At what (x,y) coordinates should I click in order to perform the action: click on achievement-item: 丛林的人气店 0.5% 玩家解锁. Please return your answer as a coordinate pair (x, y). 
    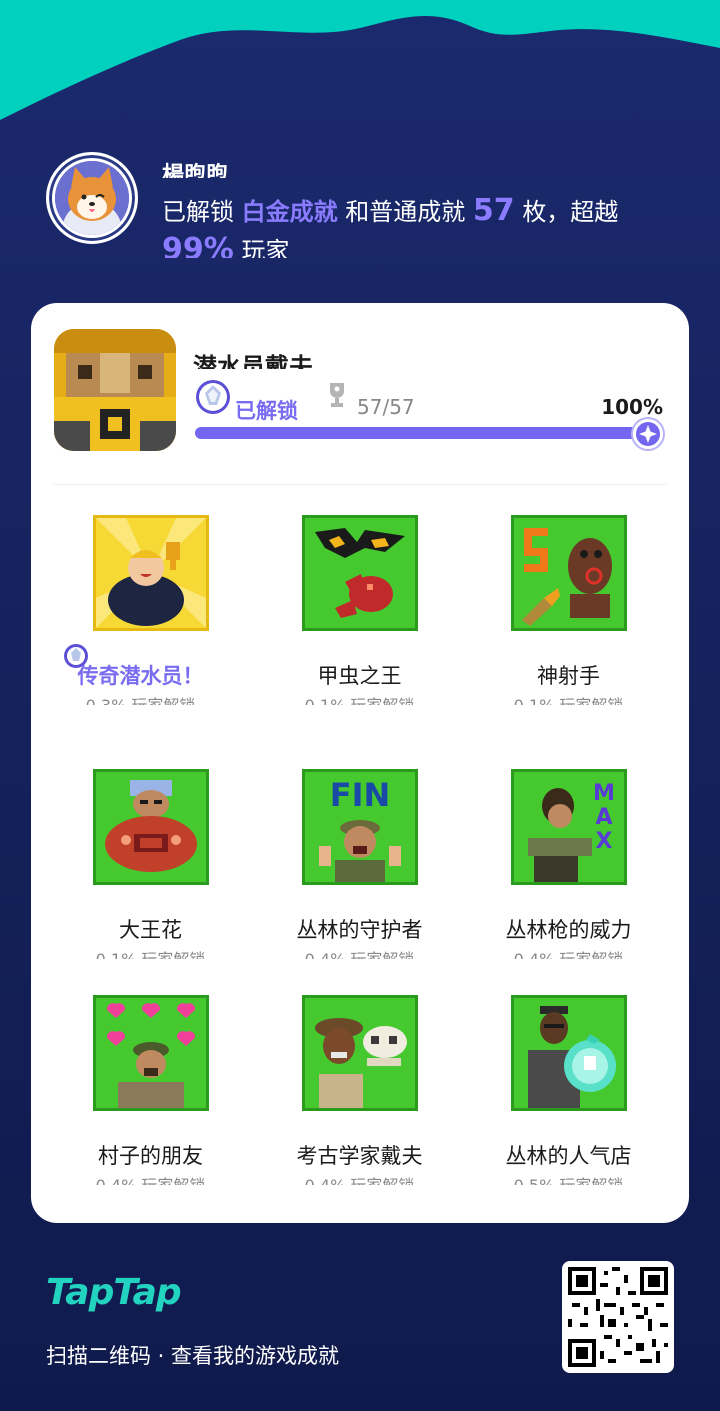
    Looking at the image, I should click on (568, 1110).